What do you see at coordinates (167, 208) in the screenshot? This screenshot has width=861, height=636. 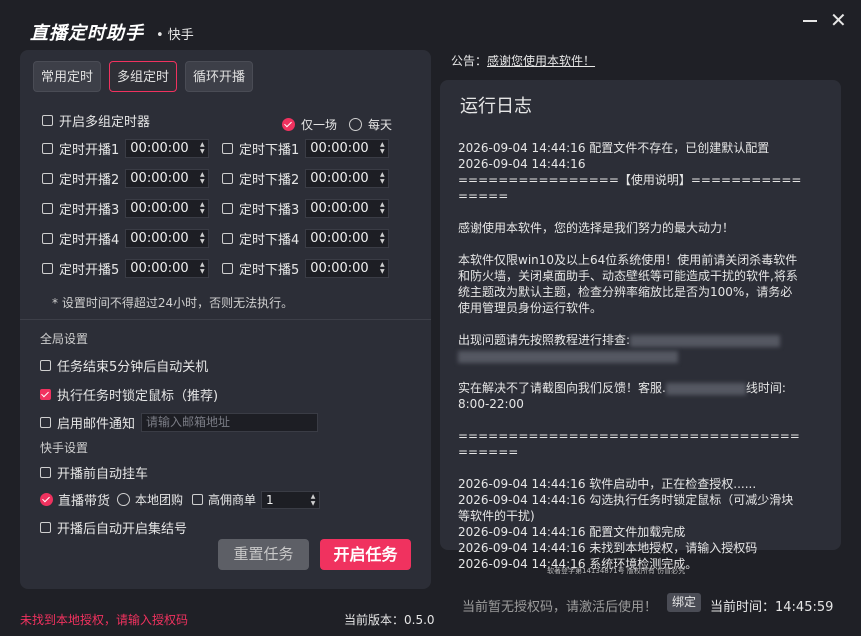 I see `start-timer-3-input: 00:00:00 ▲ ▼` at bounding box center [167, 208].